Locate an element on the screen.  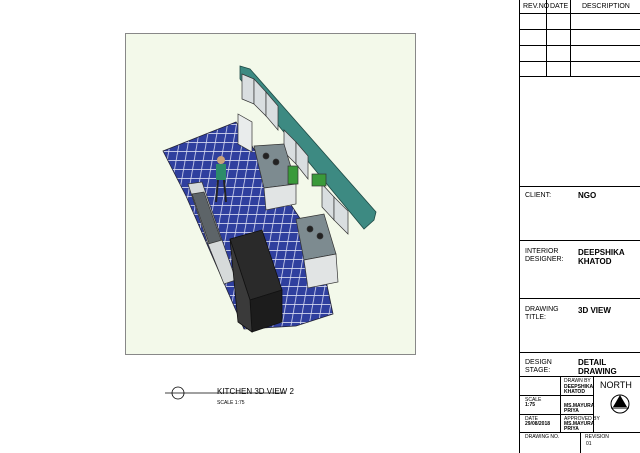
description-header: DESCRIPTION is located at coordinates (606, 6).